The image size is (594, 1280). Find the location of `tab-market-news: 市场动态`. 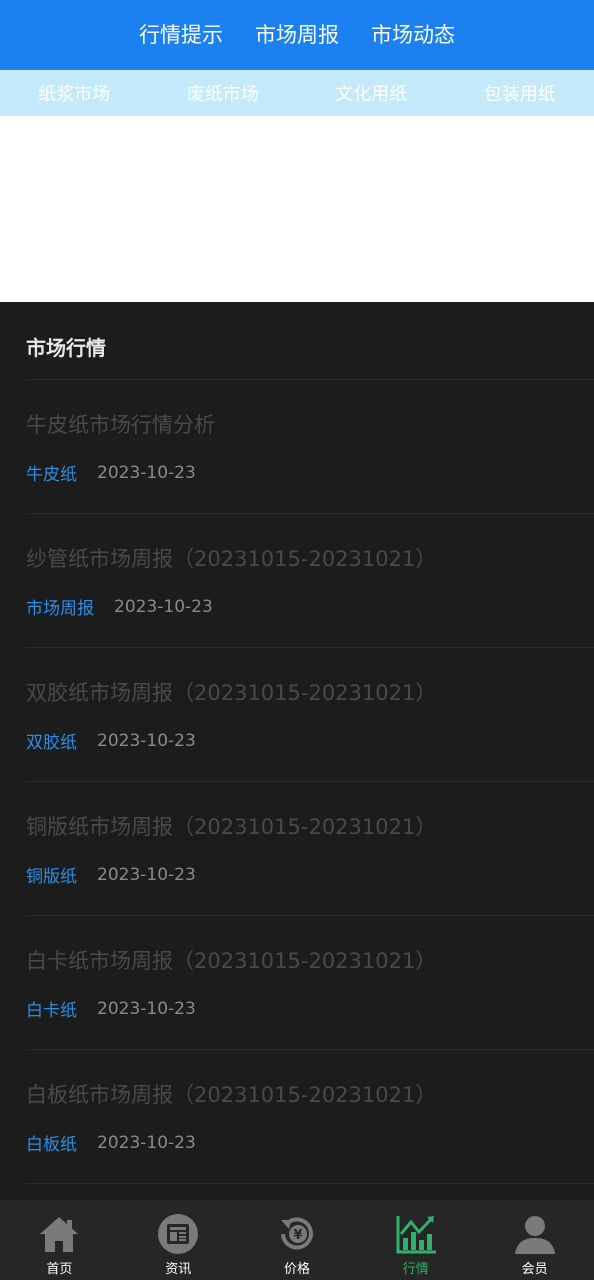

tab-market-news: 市场动态 is located at coordinates (413, 35).